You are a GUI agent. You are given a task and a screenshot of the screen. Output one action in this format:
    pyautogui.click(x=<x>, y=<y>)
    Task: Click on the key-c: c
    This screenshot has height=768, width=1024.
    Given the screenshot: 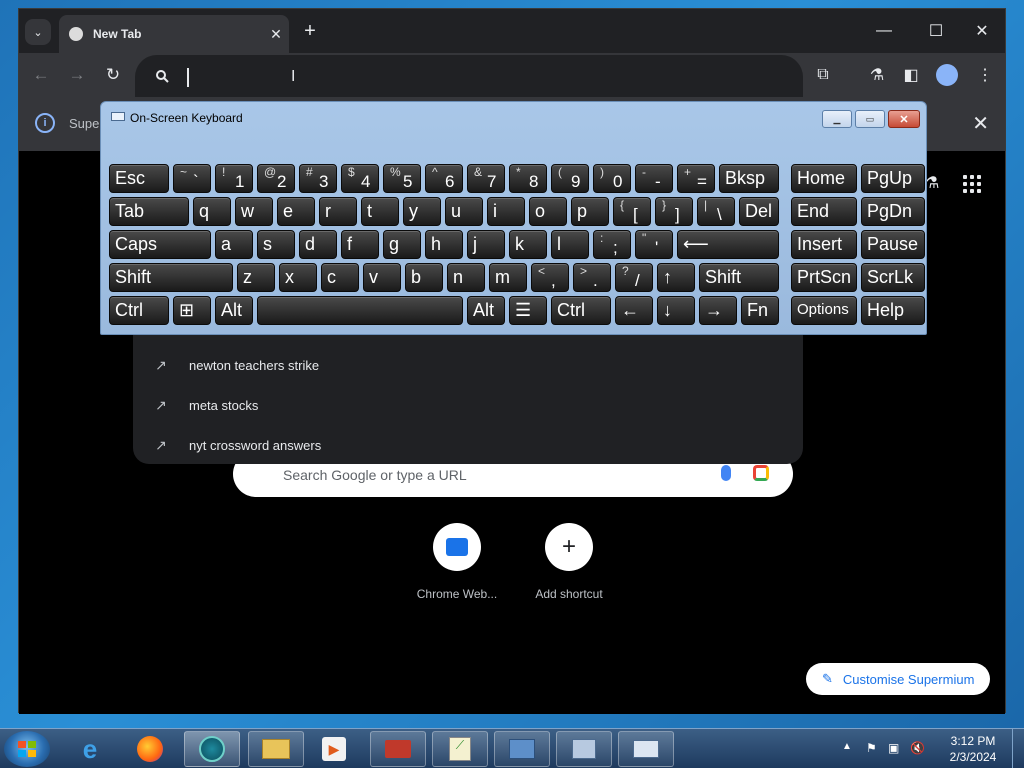 What is the action you would take?
    pyautogui.click(x=340, y=277)
    